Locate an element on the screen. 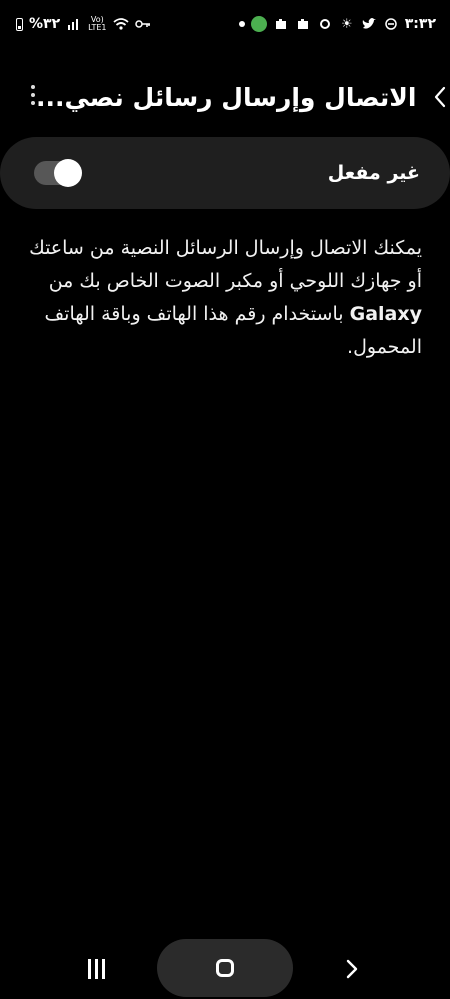 This screenshot has height=999, width=450. wifi-icon is located at coordinates (120, 24).